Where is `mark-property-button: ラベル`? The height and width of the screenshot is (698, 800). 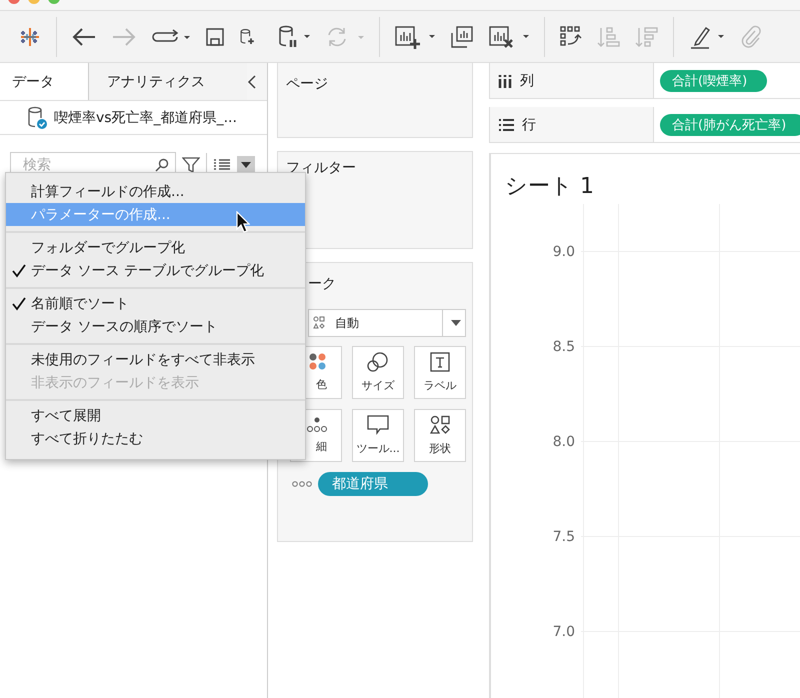 mark-property-button: ラベル is located at coordinates (440, 372).